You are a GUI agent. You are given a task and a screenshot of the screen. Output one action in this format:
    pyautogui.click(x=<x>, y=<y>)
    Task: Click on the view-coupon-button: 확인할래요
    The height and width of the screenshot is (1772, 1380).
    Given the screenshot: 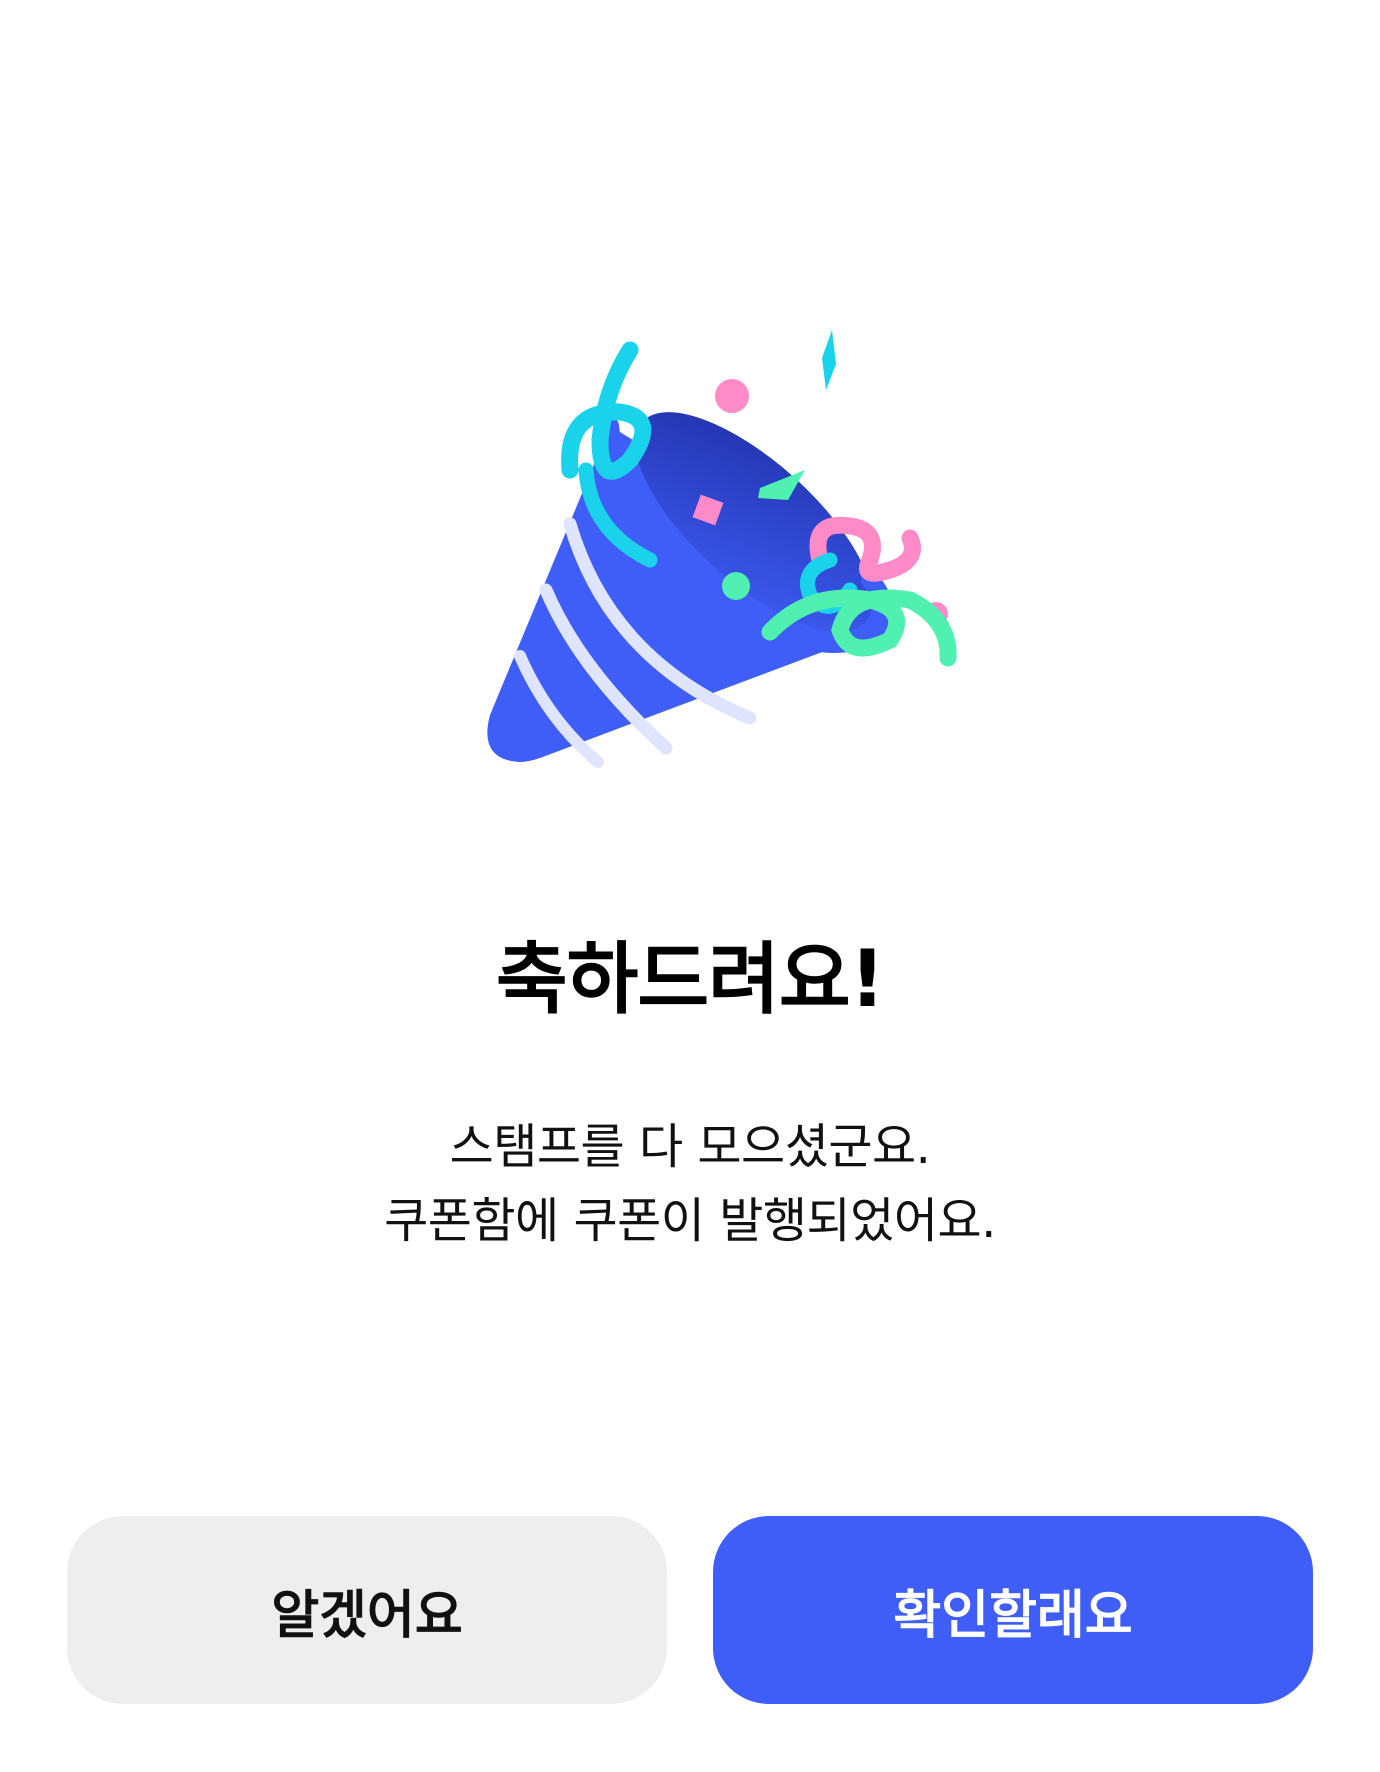 What is the action you would take?
    pyautogui.click(x=1013, y=1610)
    